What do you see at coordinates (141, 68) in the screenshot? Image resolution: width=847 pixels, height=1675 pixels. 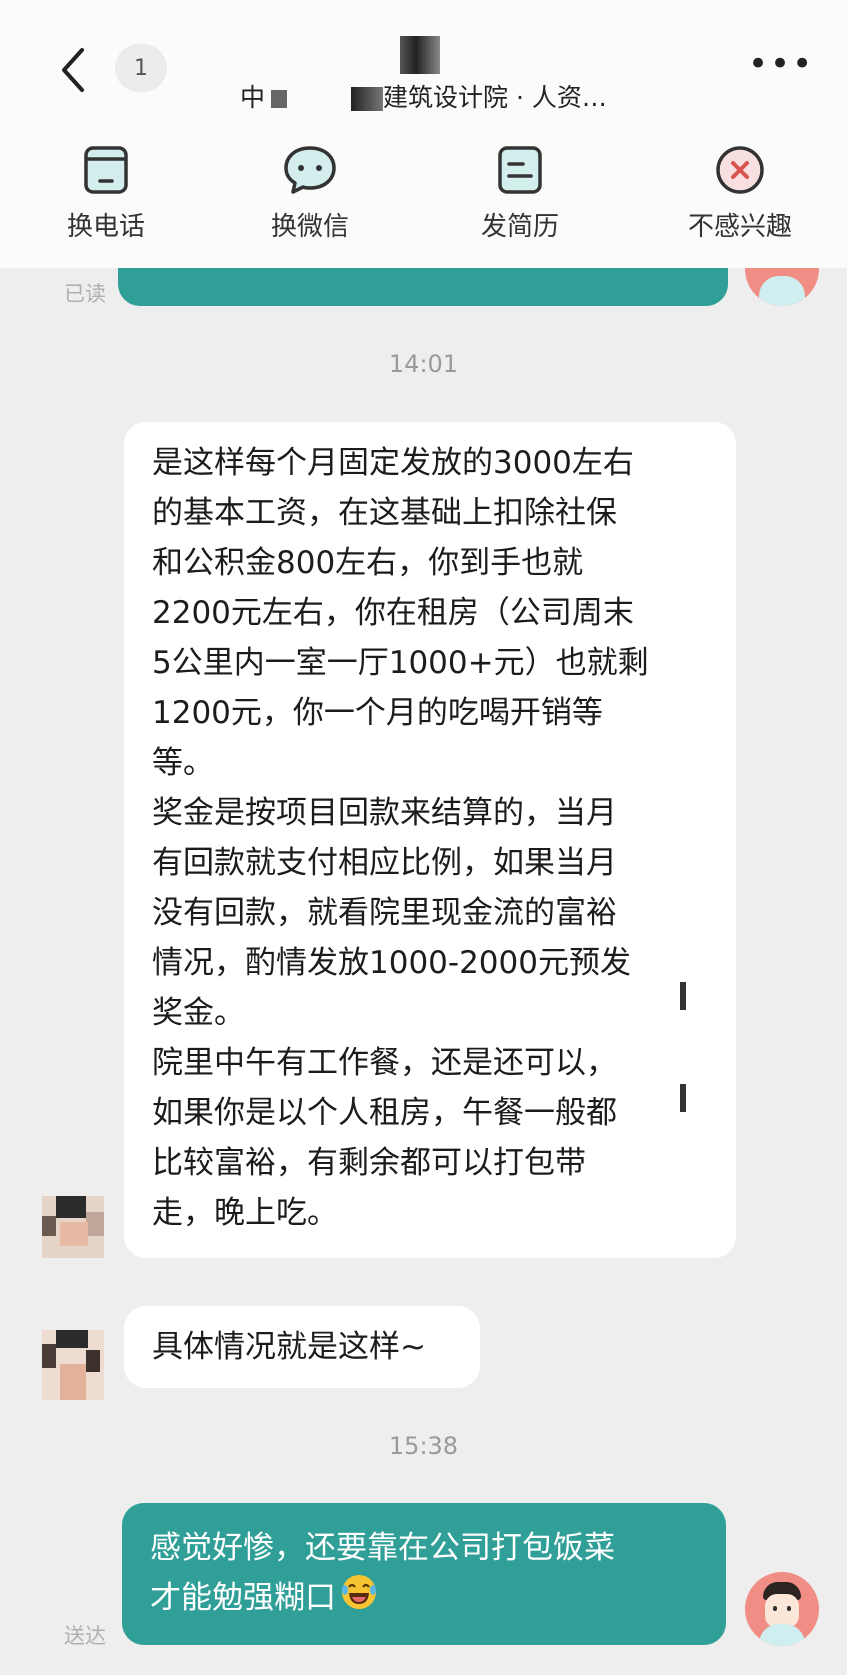 I see `unread-badge: 1` at bounding box center [141, 68].